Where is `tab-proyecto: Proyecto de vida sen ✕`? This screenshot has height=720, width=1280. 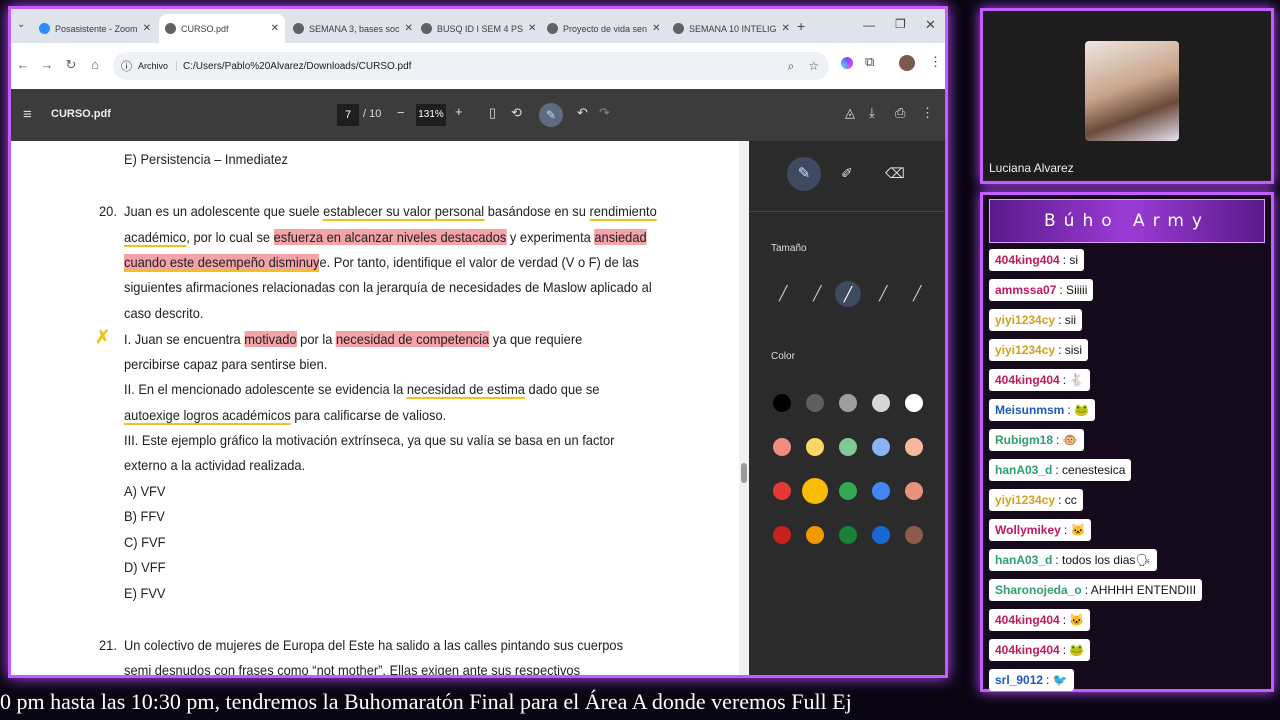
tab-proyecto: Proyecto de vida sen ✕ is located at coordinates (603, 28).